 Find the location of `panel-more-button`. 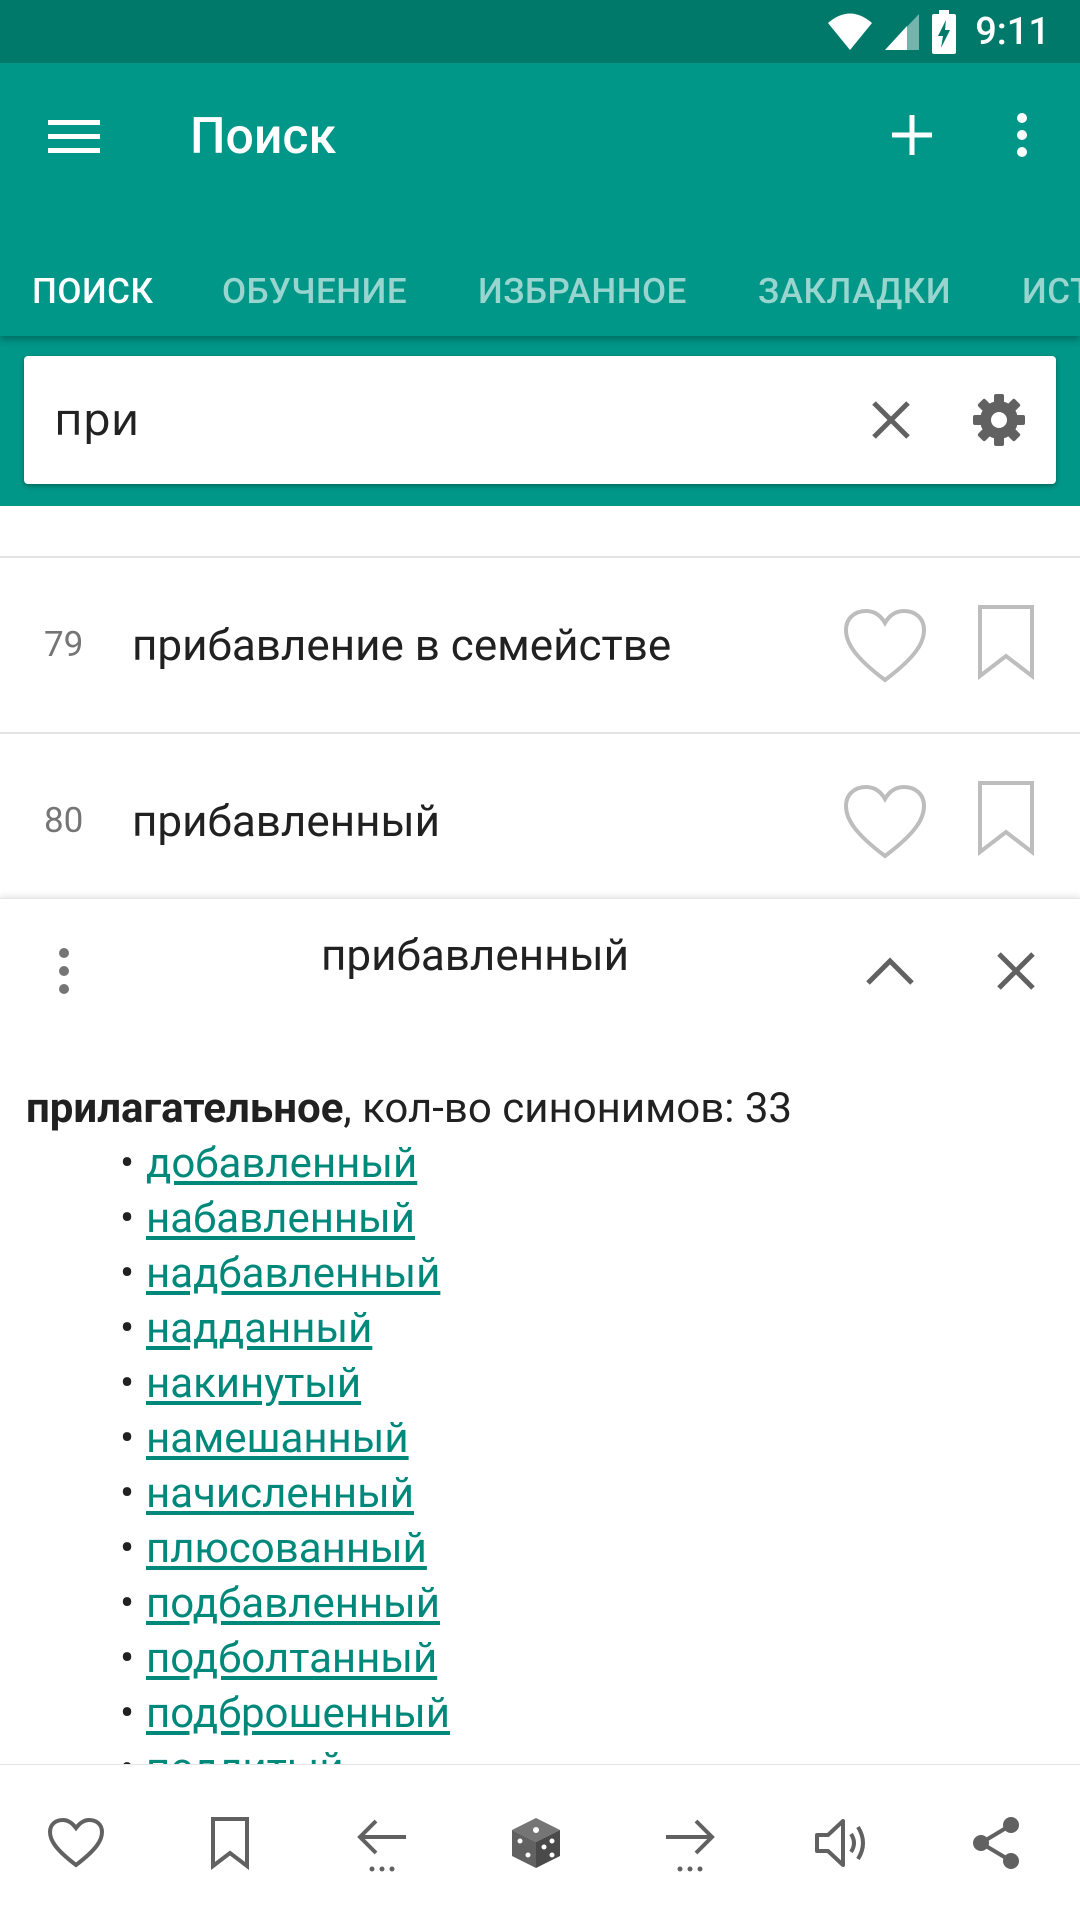

panel-more-button is located at coordinates (64, 971).